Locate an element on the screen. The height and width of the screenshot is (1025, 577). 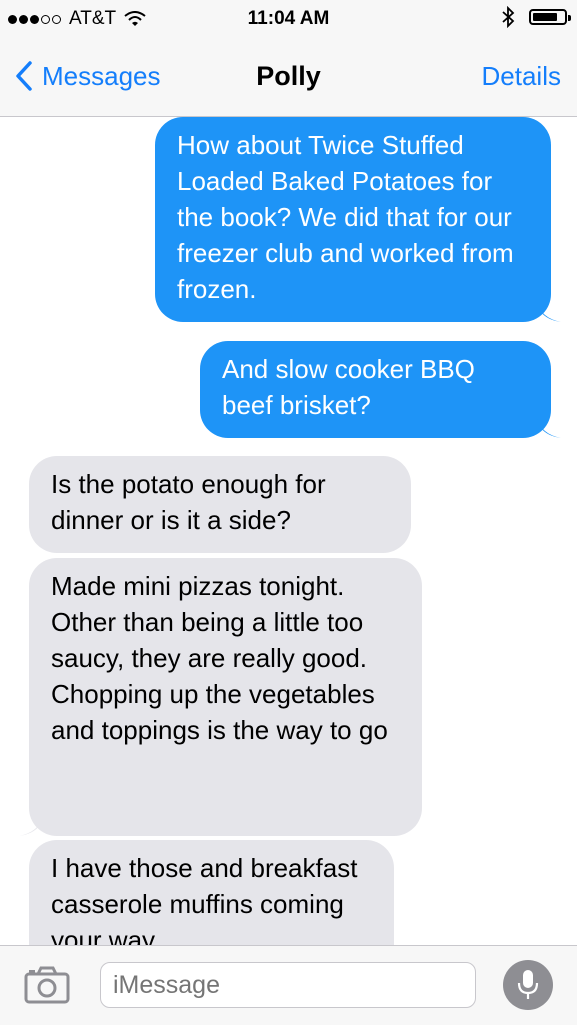
message-input is located at coordinates (288, 985).